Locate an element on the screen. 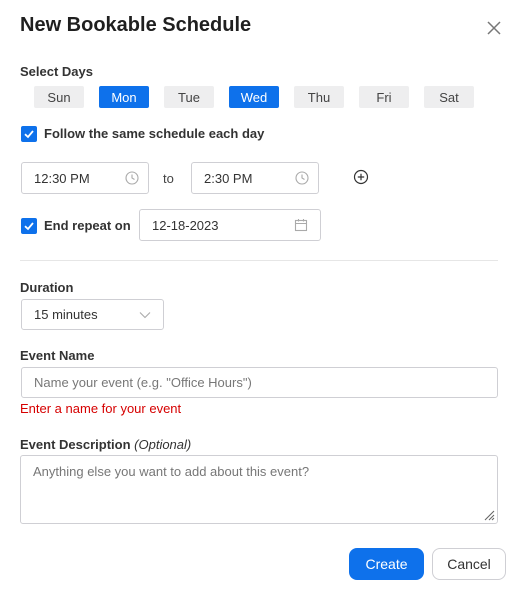 This screenshot has width=520, height=590. chevron-down-icon is located at coordinates (145, 314).